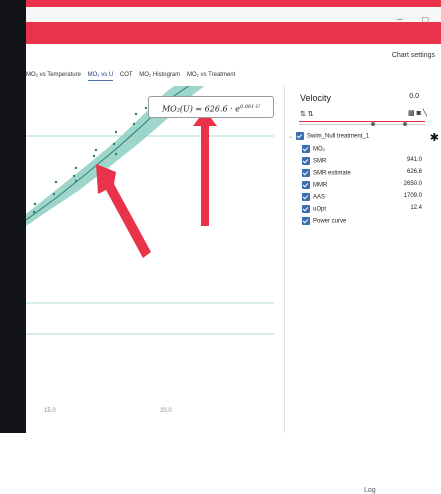 This screenshot has height=494, width=441. I want to click on left-window-edge, so click(13, 216).